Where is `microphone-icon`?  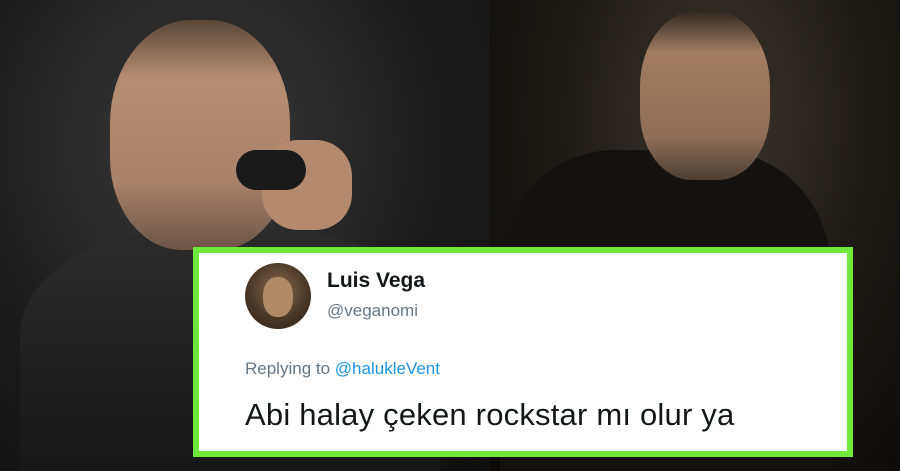 microphone-icon is located at coordinates (271, 170).